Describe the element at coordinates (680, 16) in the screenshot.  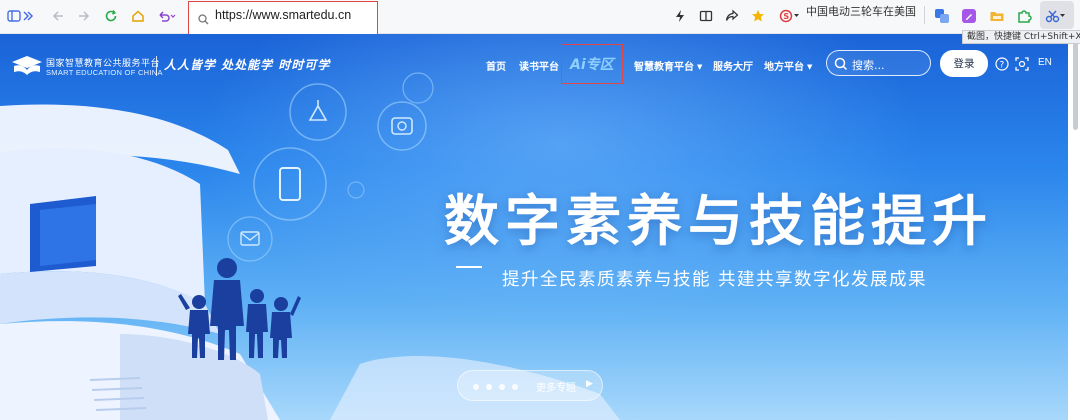
I see `lightning-icon` at that location.